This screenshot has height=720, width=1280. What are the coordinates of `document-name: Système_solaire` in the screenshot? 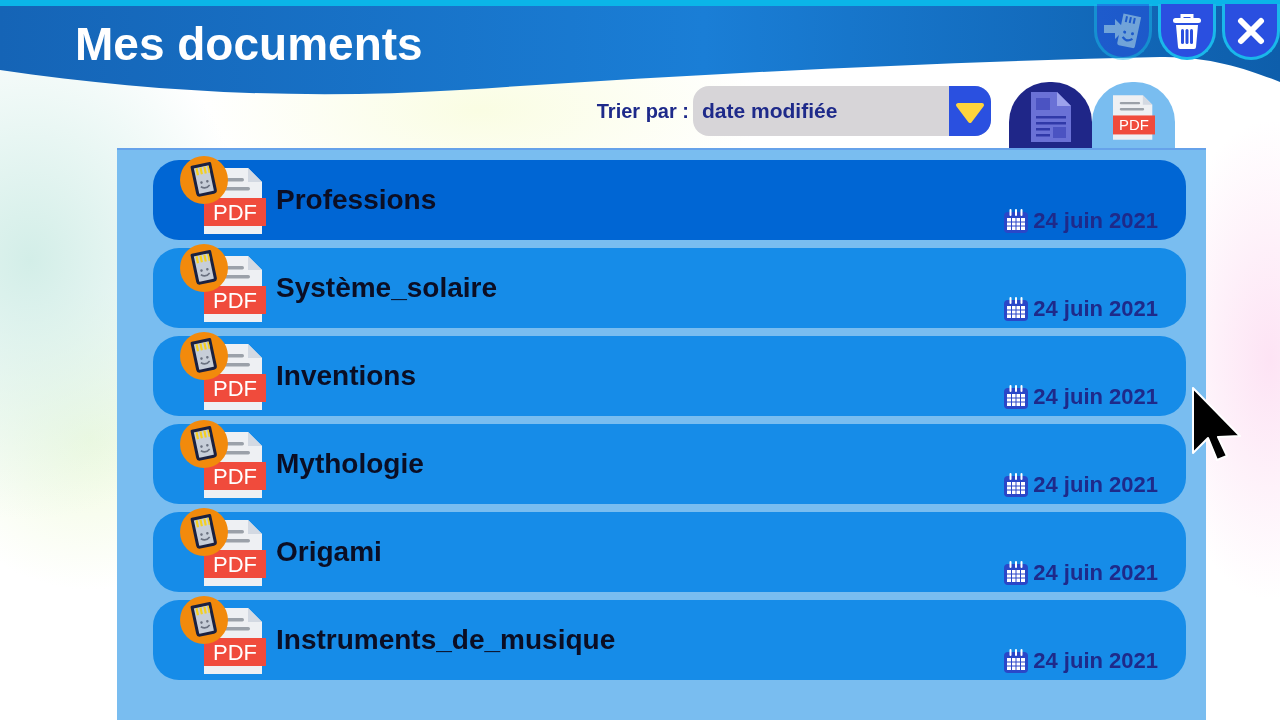 It's located at (387, 288).